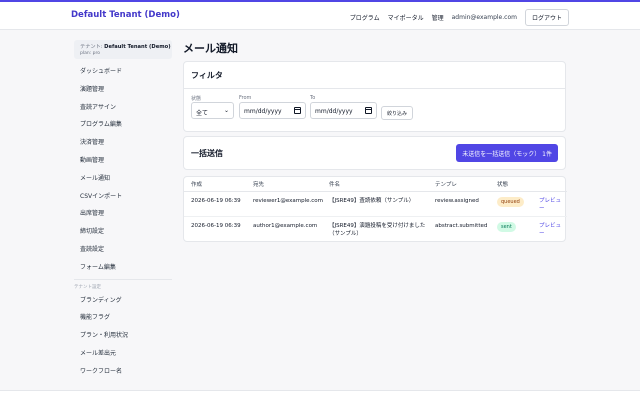 The image size is (640, 400). I want to click on bulk-send-button: 未送信を一括送信（モック） 1件, so click(507, 153).